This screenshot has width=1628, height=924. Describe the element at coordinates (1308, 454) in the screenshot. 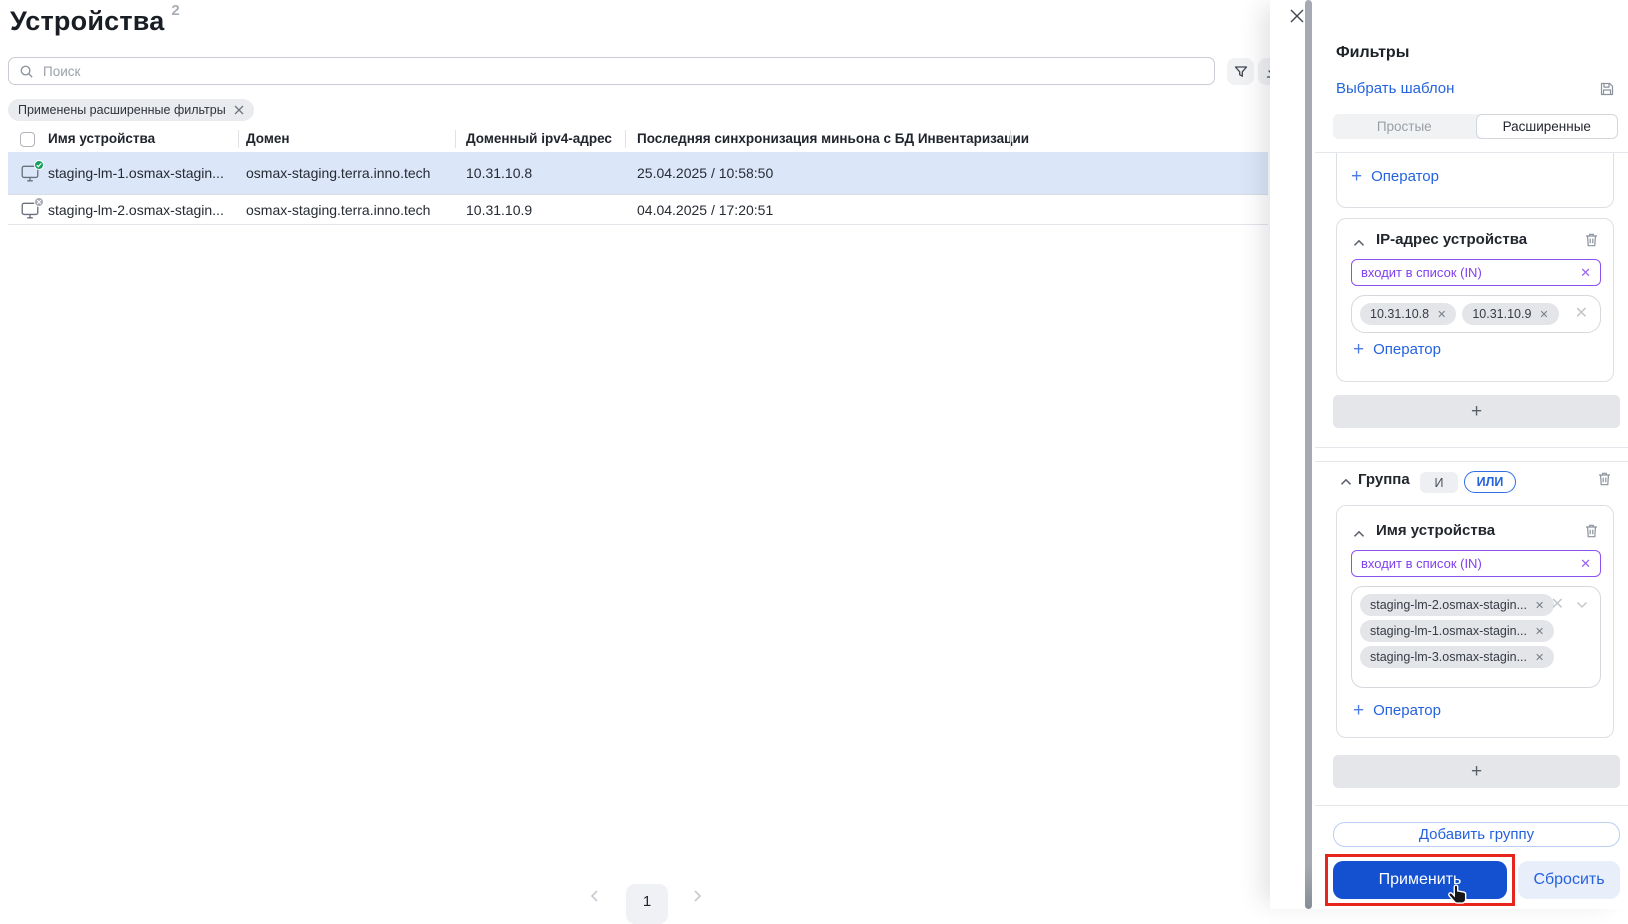

I see `panel-resize-handle` at that location.